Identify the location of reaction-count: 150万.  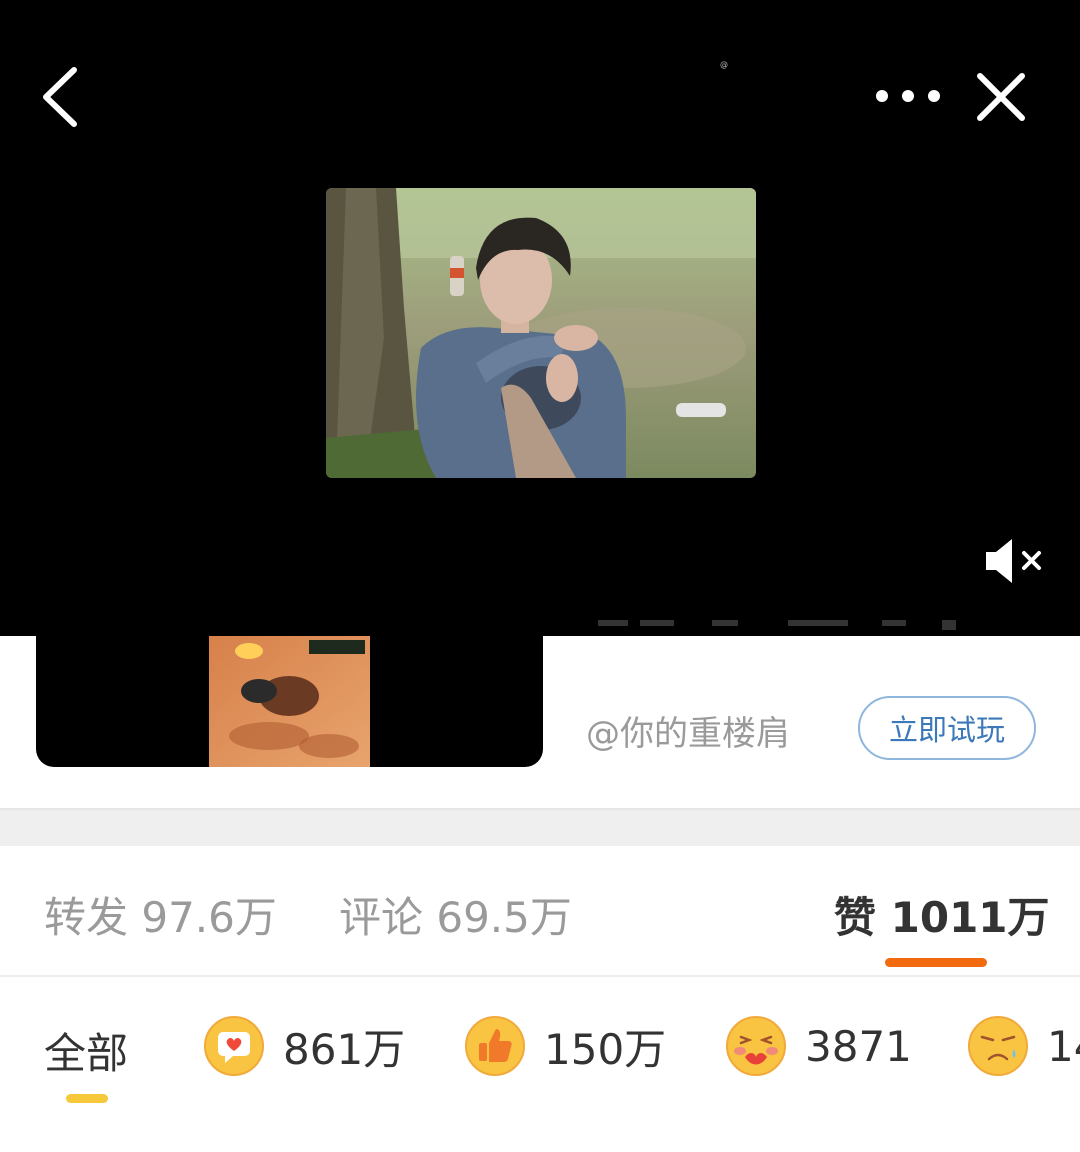
(605, 1049).